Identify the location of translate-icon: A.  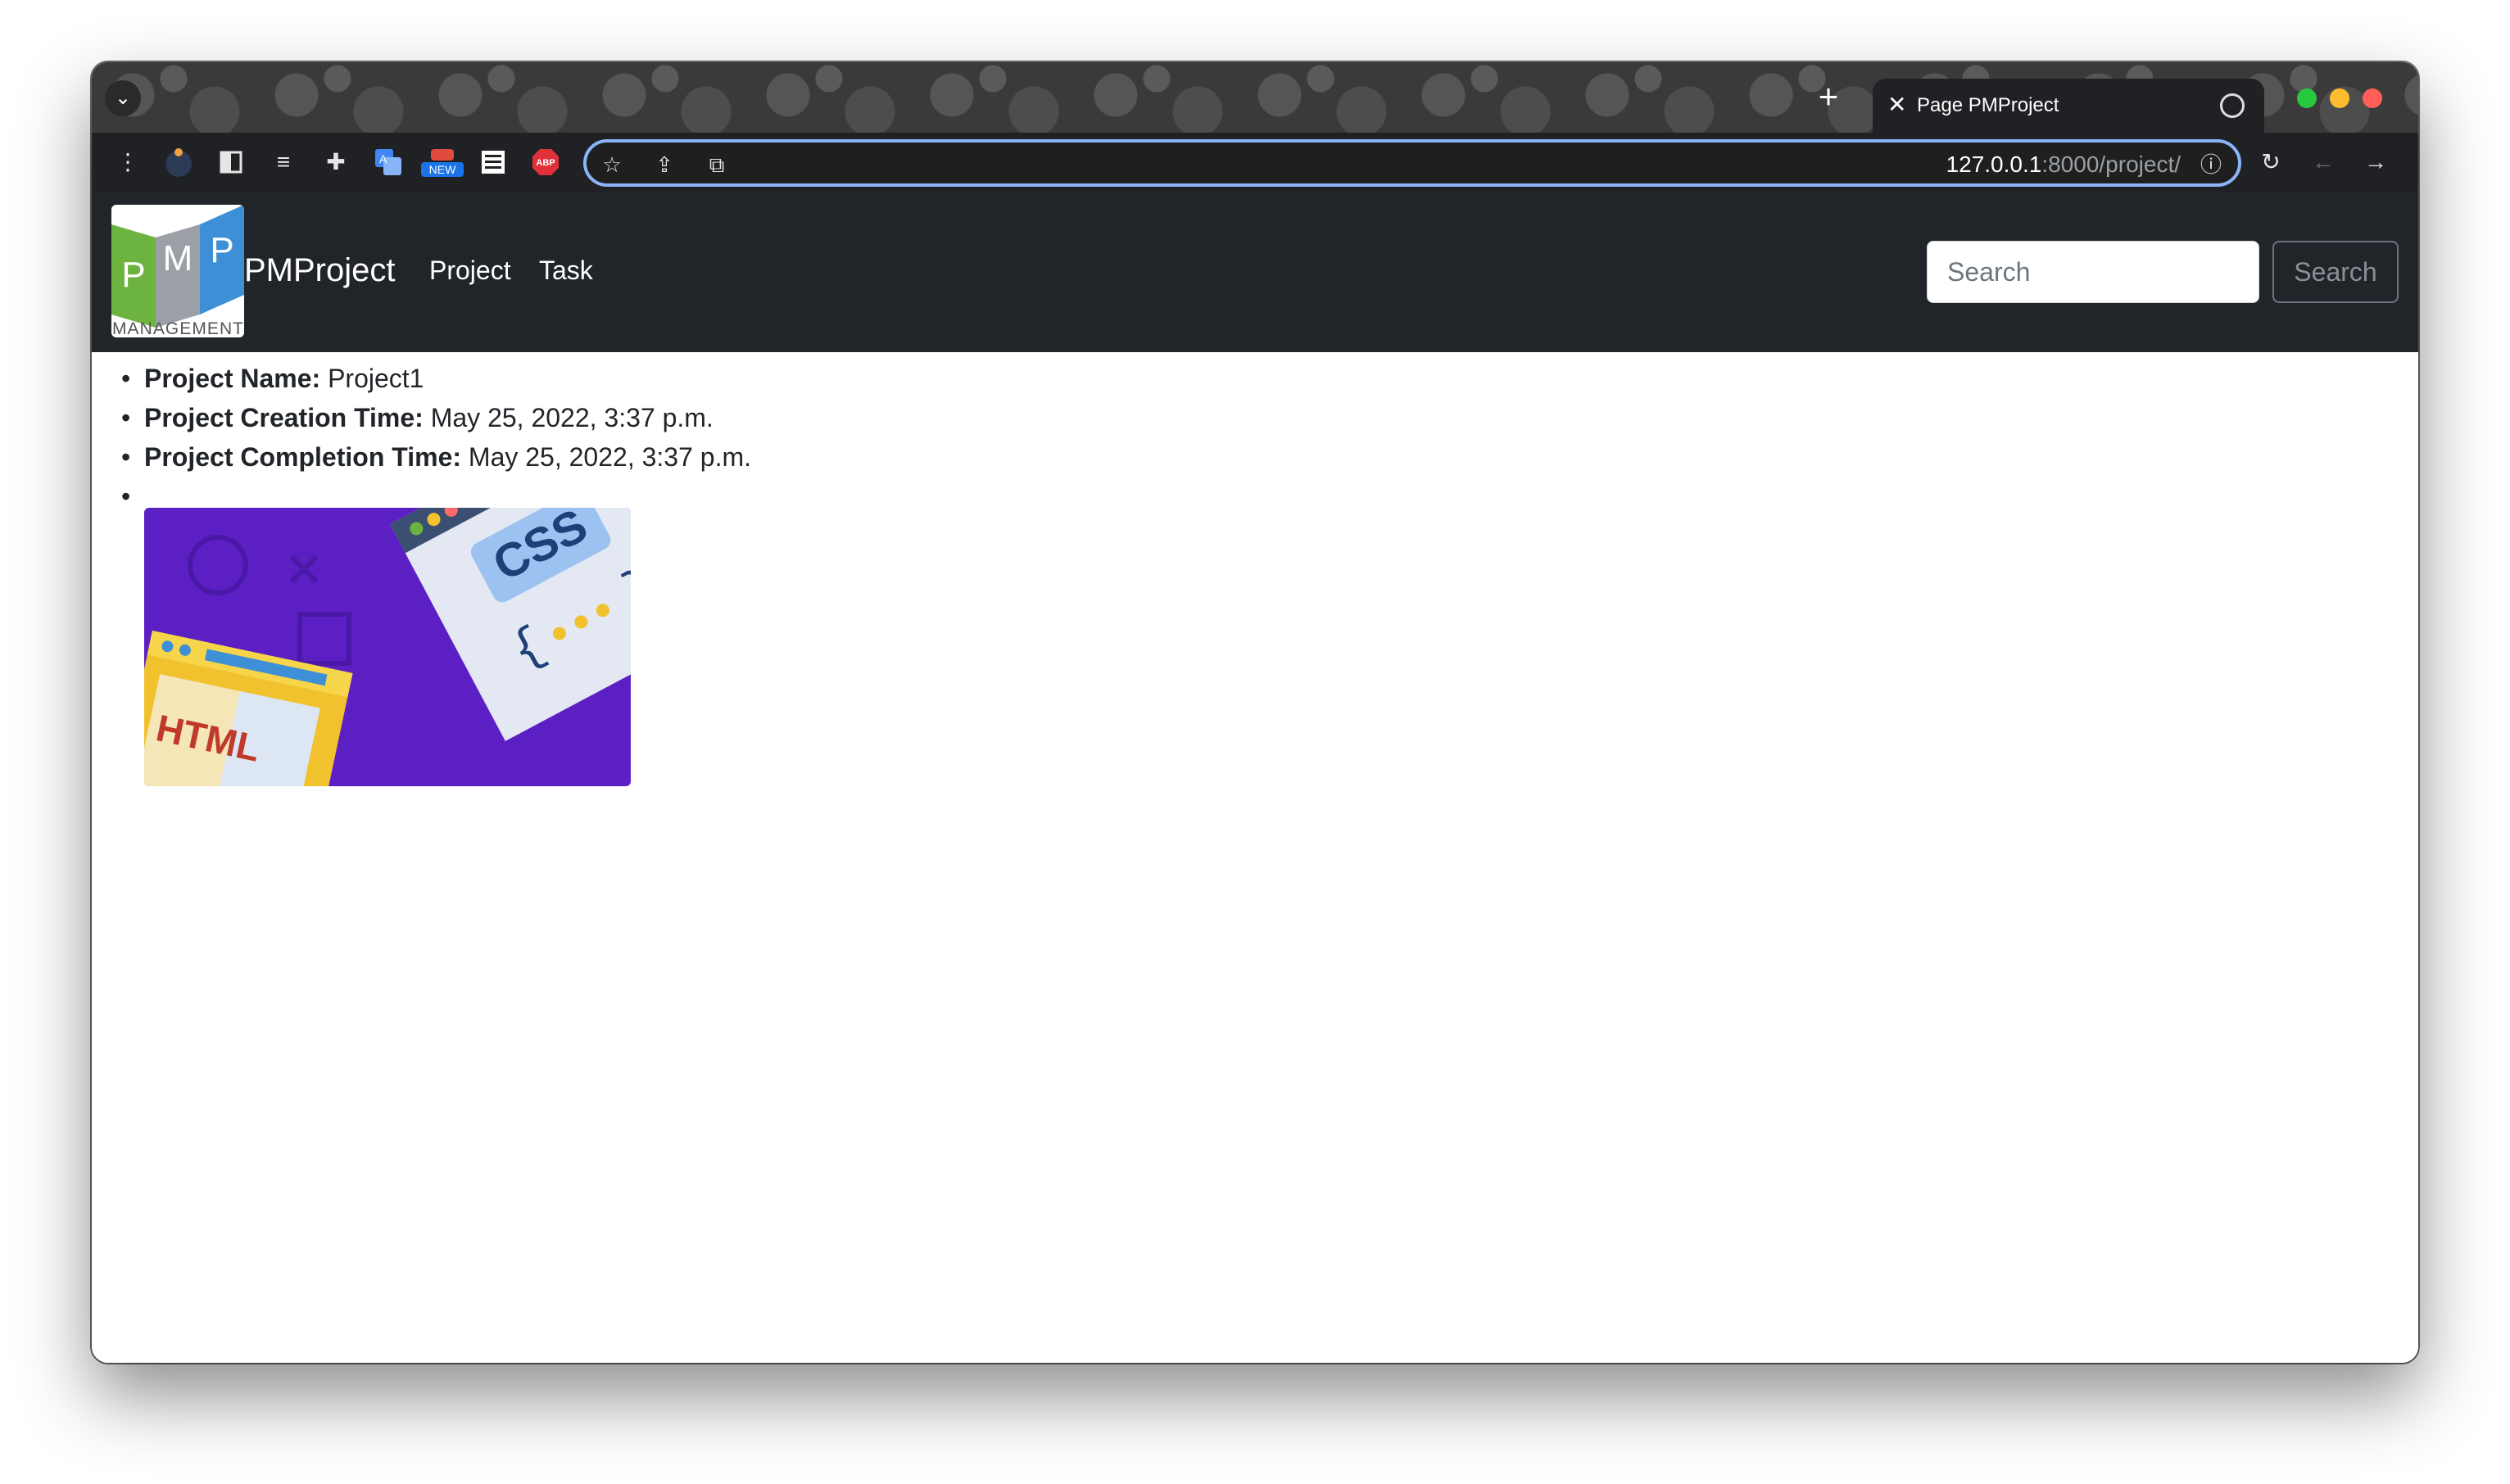
(388, 162).